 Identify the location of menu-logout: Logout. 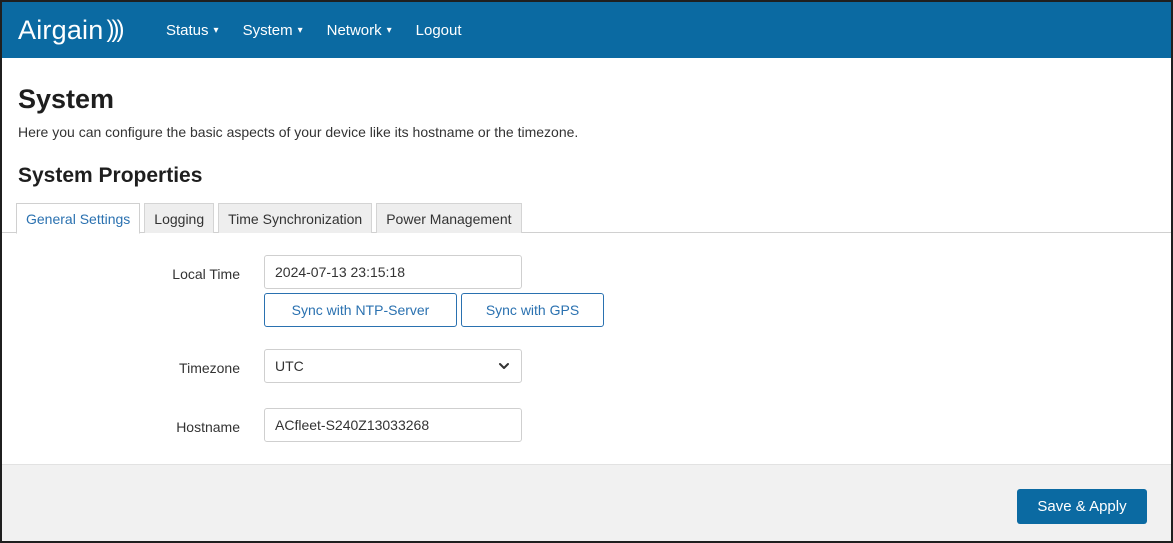
(439, 30).